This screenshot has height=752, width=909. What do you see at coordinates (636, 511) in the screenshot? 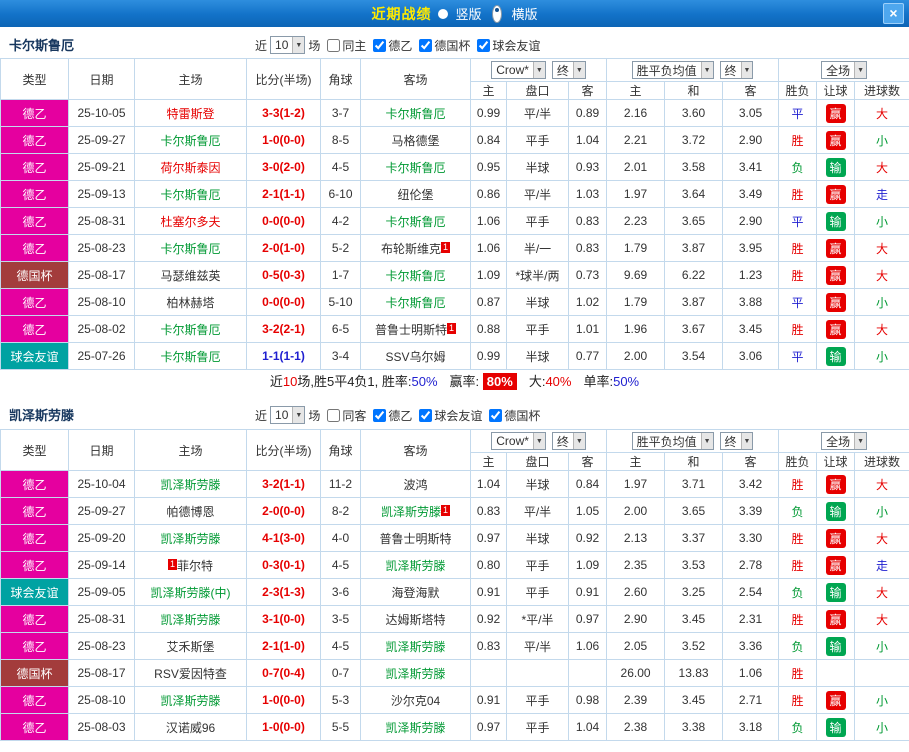
I see `avg-home-cell: 2.00` at bounding box center [636, 511].